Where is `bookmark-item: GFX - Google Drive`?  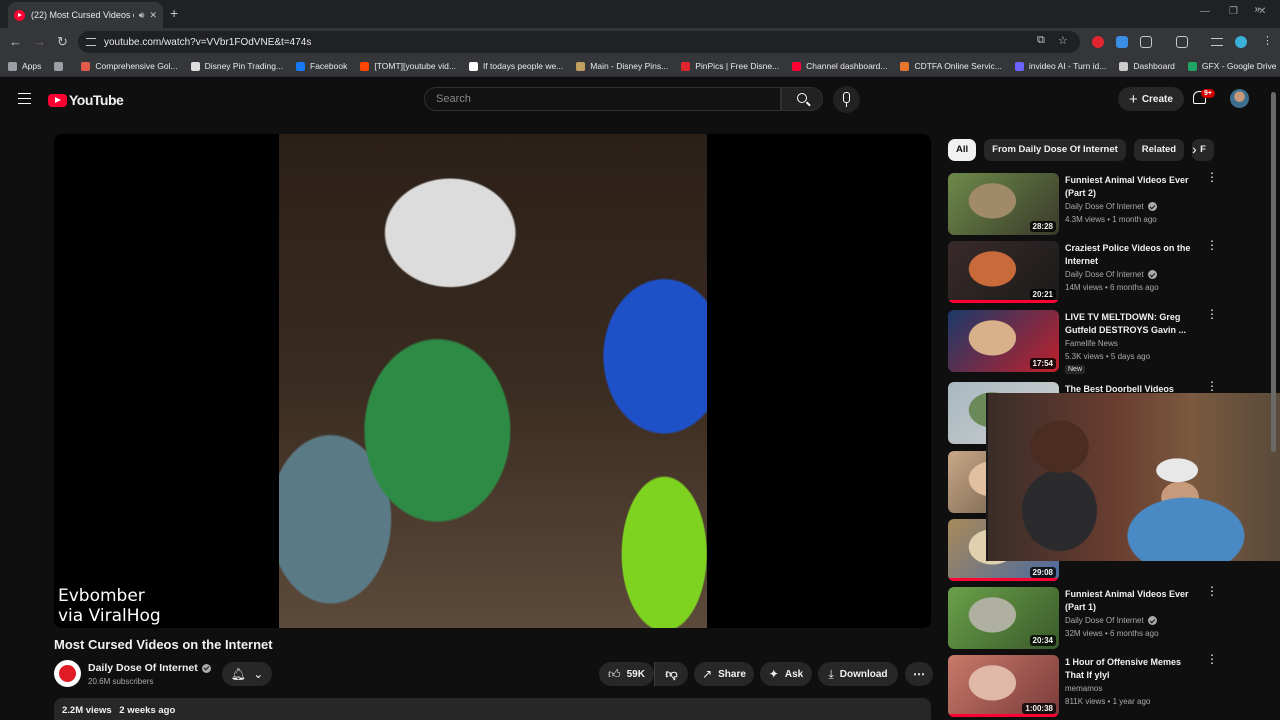 bookmark-item: GFX - Google Drive is located at coordinates (1232, 66).